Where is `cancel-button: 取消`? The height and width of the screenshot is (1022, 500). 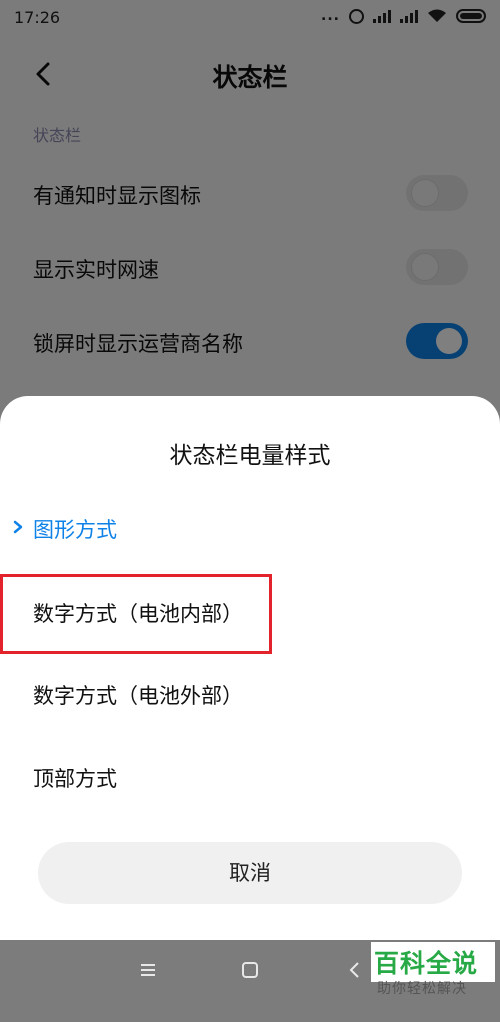
cancel-button: 取消 is located at coordinates (250, 873).